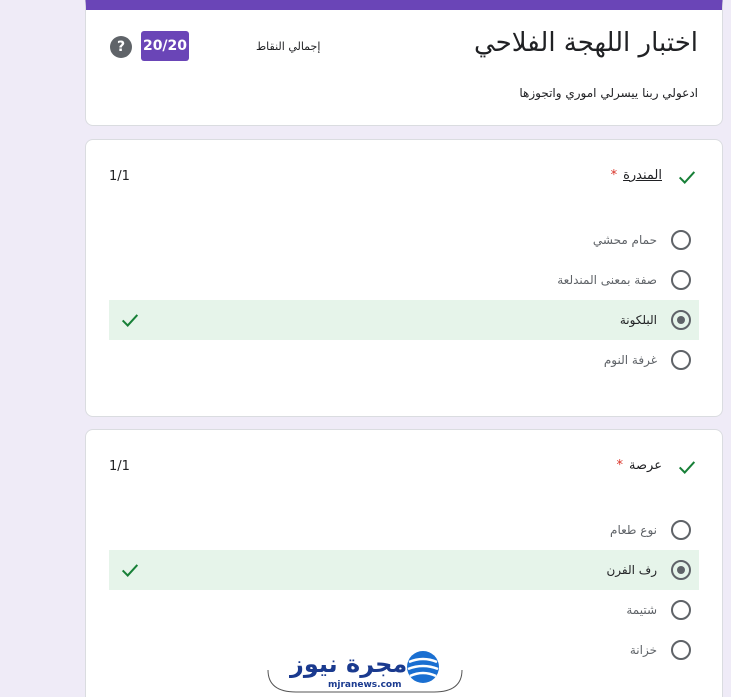  What do you see at coordinates (288, 46) in the screenshot?
I see `total-points-label: إجمالي النقاط` at bounding box center [288, 46].